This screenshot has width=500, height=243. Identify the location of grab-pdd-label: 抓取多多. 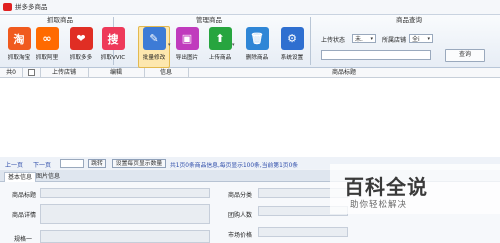
(81, 58).